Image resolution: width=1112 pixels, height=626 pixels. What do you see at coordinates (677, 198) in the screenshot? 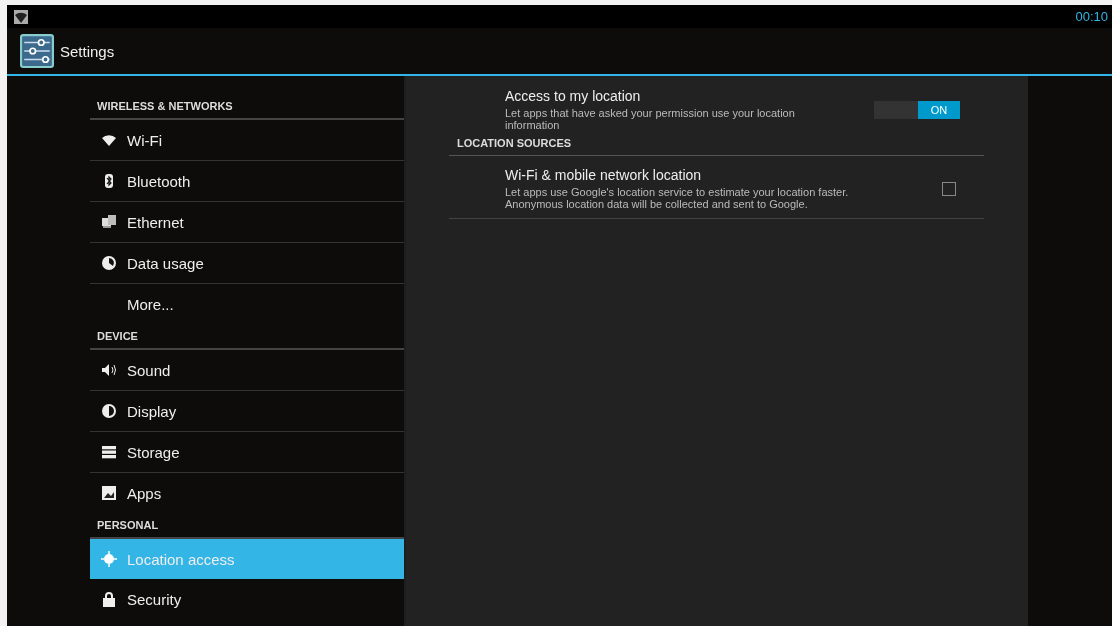
I see `setting-summary: Let apps use Google's location service to estimate your location faster. Anonymous location data will be collected and sent to Google.` at bounding box center [677, 198].